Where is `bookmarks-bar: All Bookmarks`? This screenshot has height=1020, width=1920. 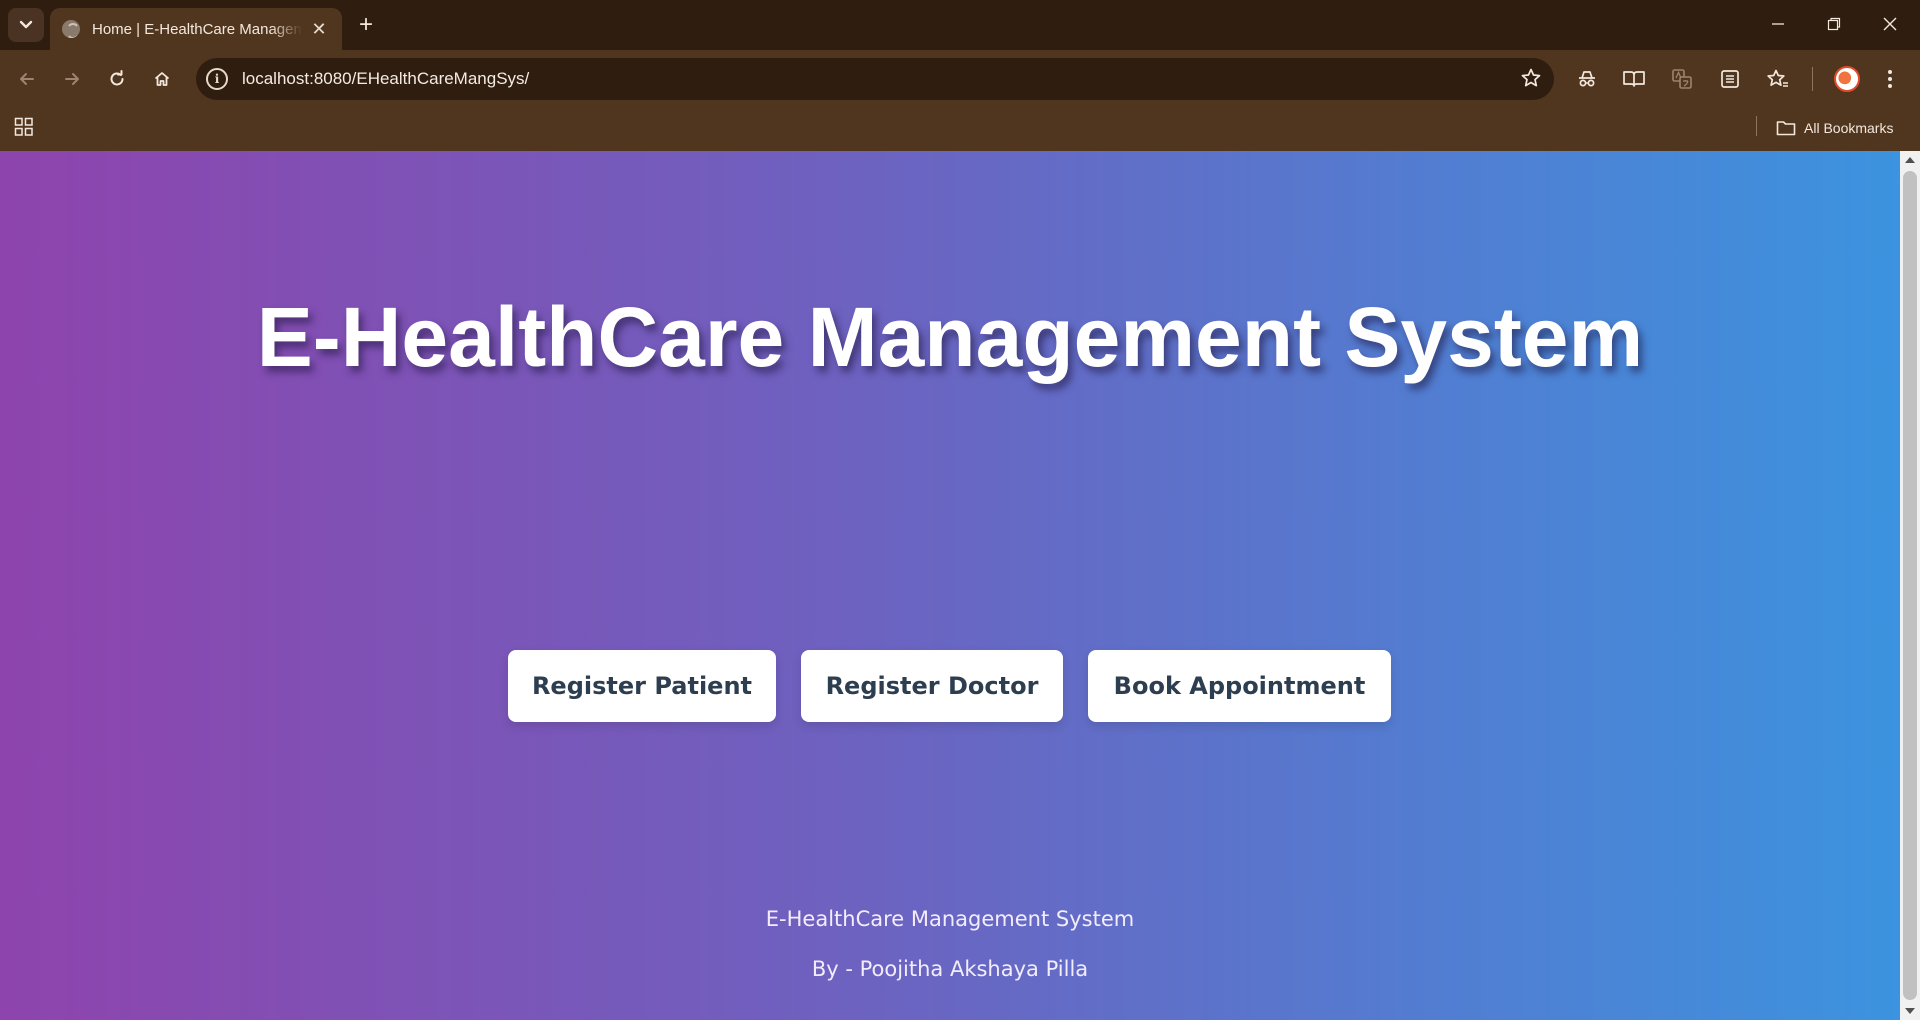 bookmarks-bar: All Bookmarks is located at coordinates (960, 129).